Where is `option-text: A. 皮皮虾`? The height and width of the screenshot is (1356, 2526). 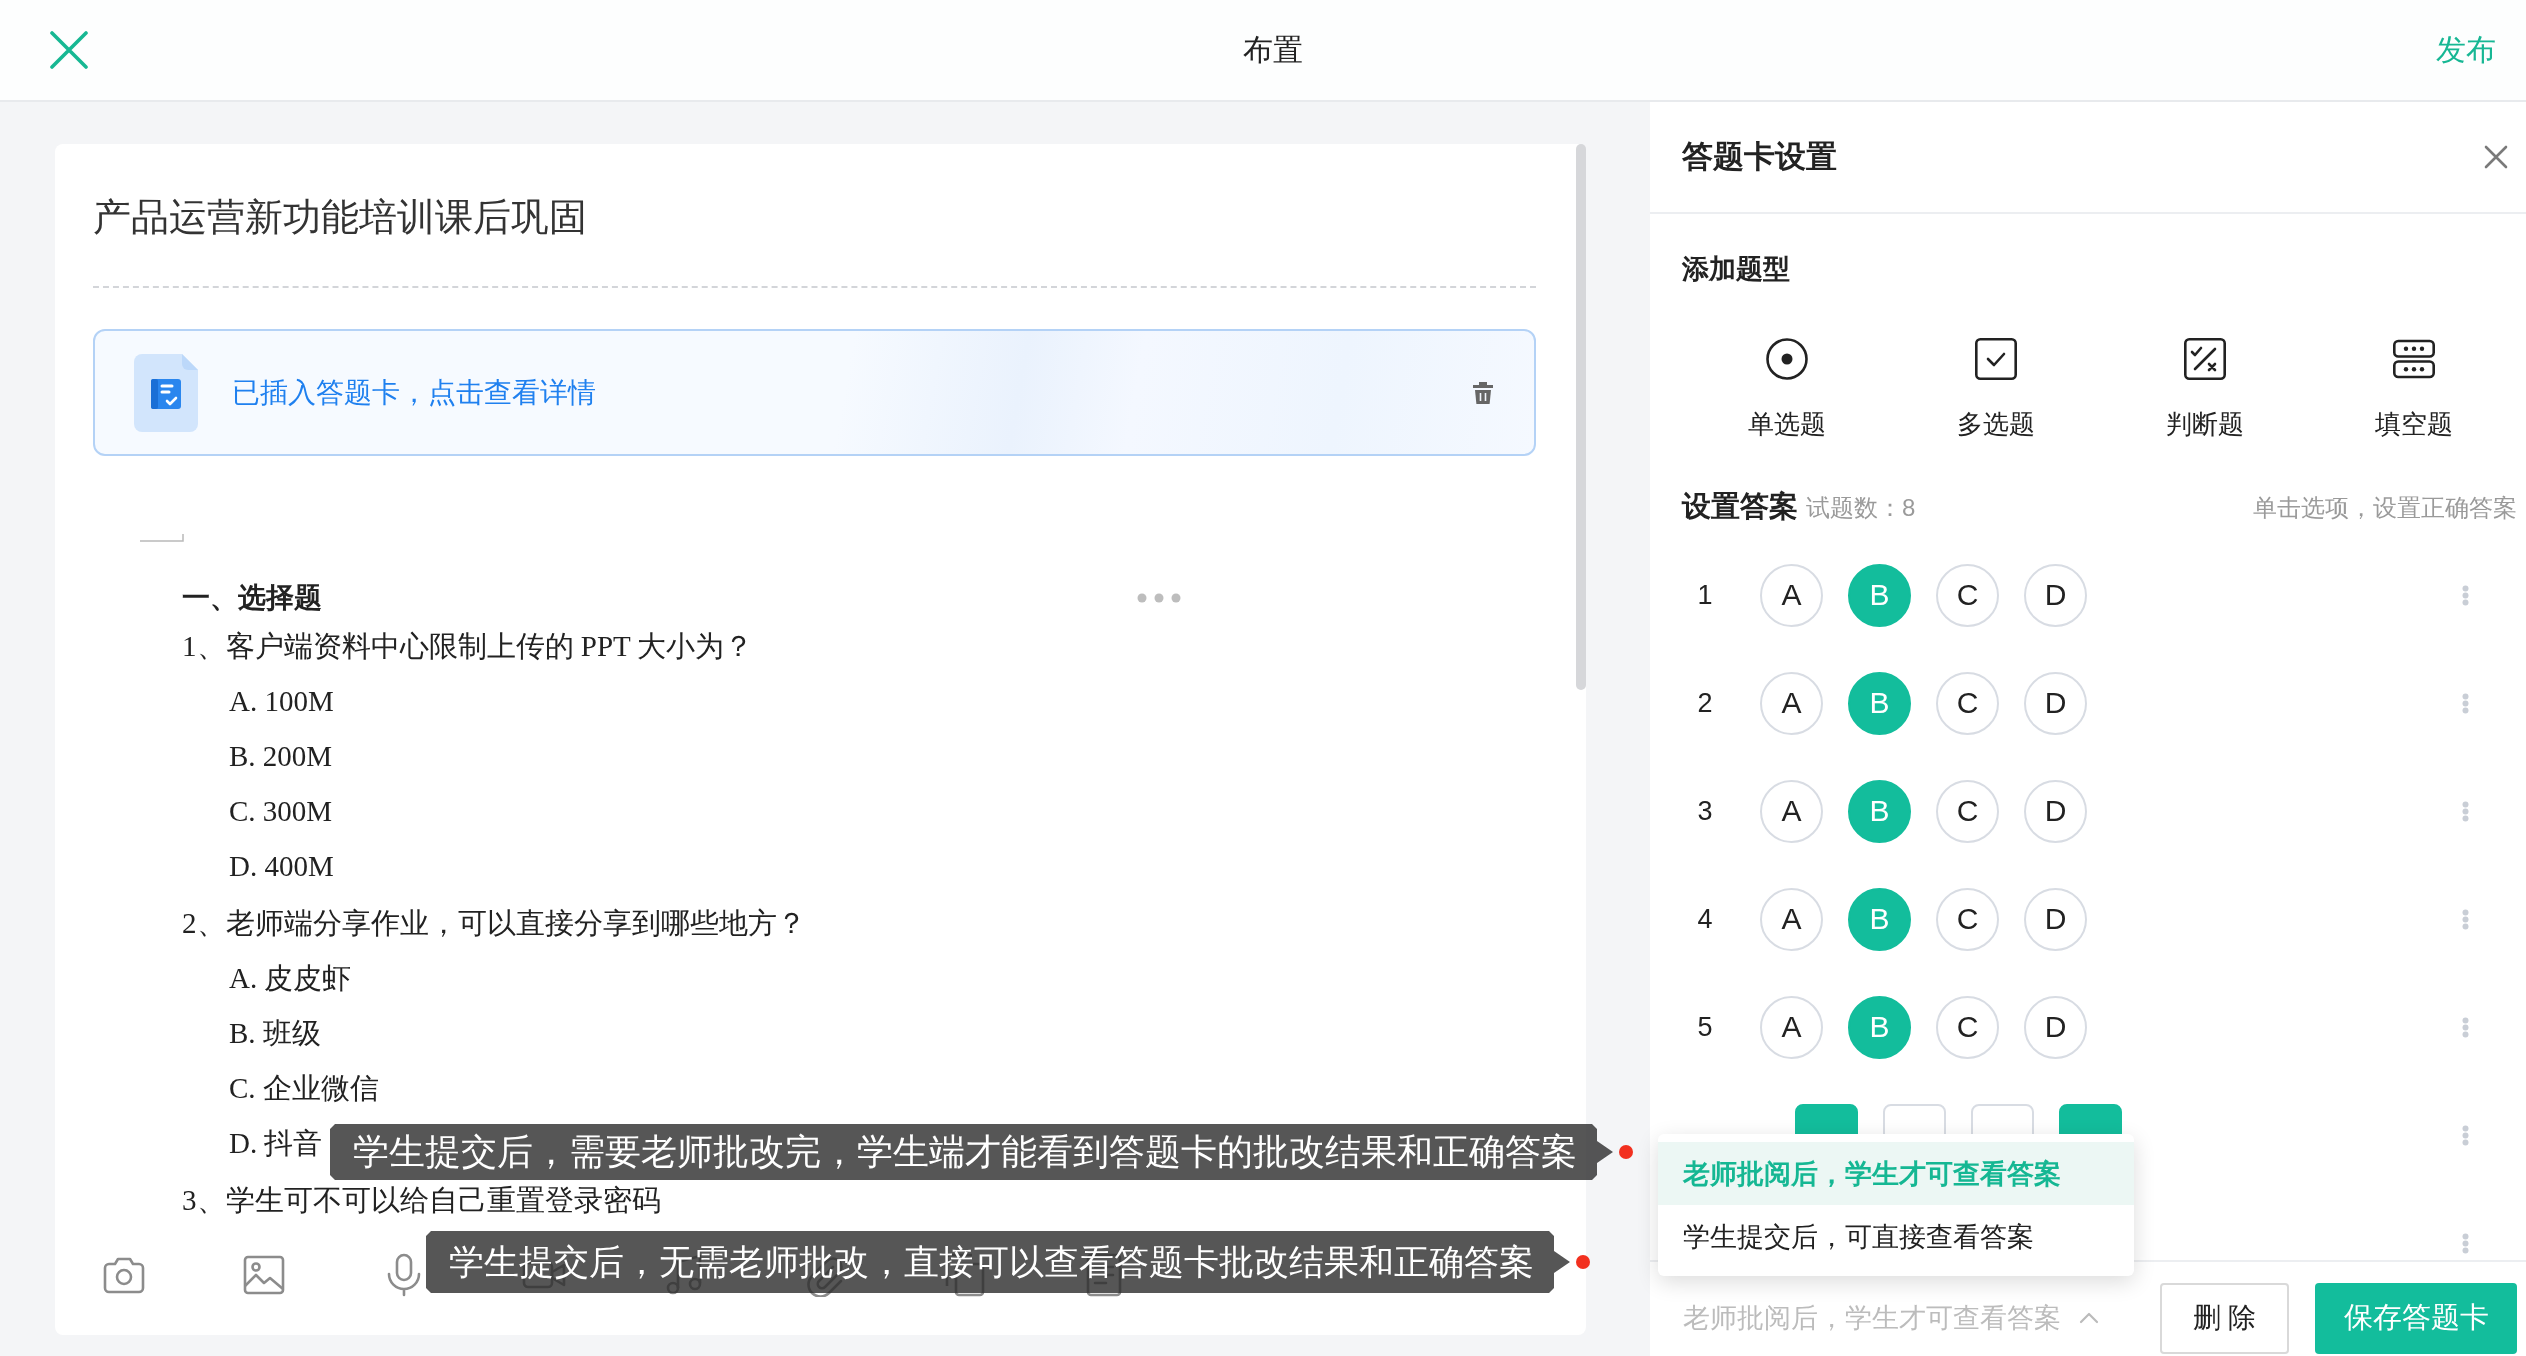 option-text: A. 皮皮虾 is located at coordinates (290, 977).